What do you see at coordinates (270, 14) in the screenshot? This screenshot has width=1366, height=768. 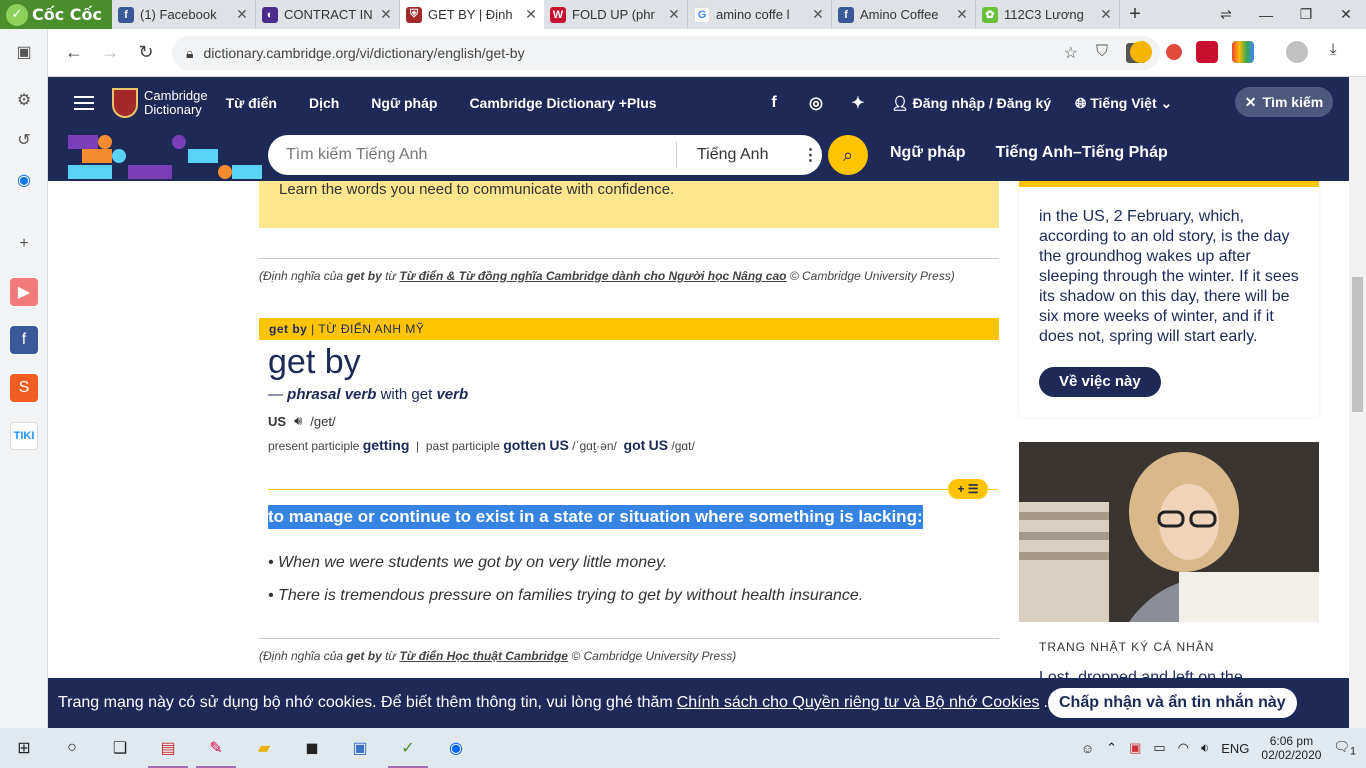 I see `site-favicon-icon: ◐` at bounding box center [270, 14].